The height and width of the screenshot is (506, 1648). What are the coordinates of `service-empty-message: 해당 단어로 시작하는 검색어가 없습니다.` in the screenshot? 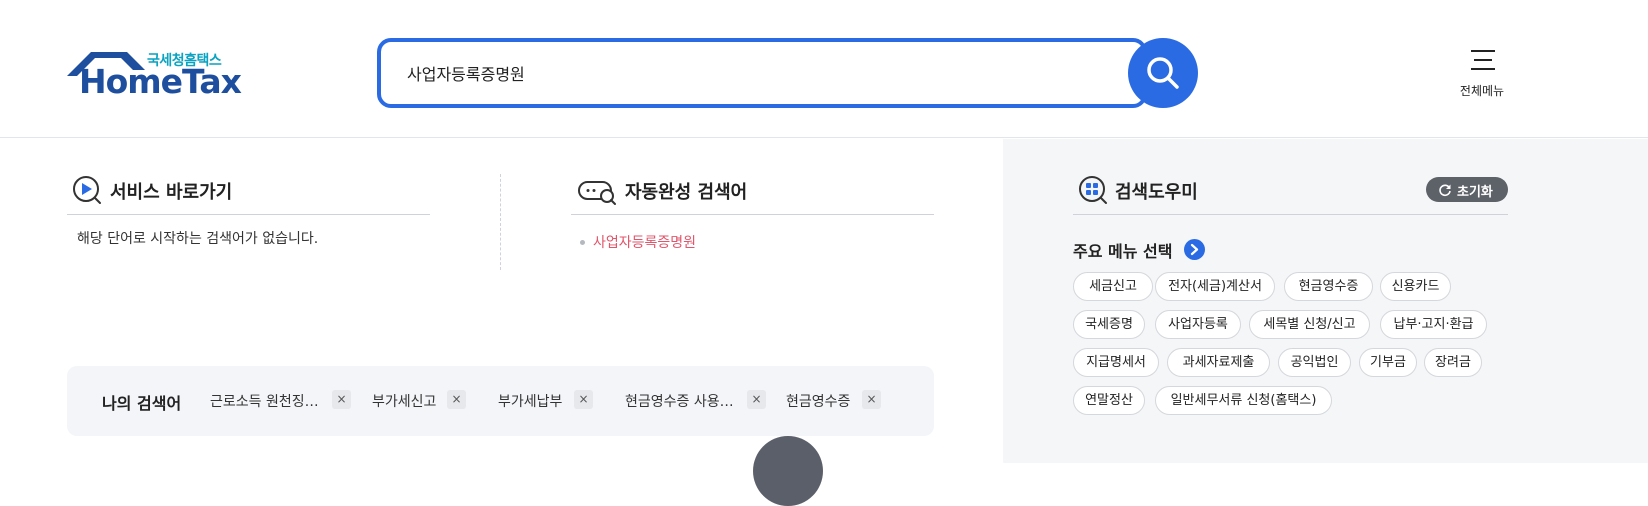 It's located at (198, 239).